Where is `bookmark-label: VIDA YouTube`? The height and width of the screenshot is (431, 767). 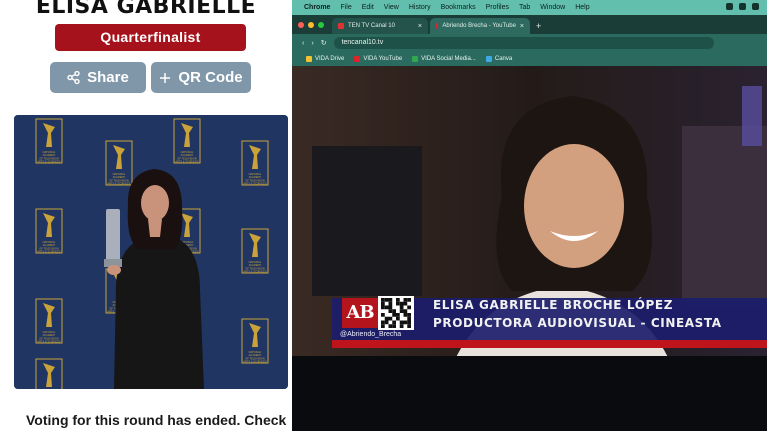 bookmark-label: VIDA YouTube is located at coordinates (383, 59).